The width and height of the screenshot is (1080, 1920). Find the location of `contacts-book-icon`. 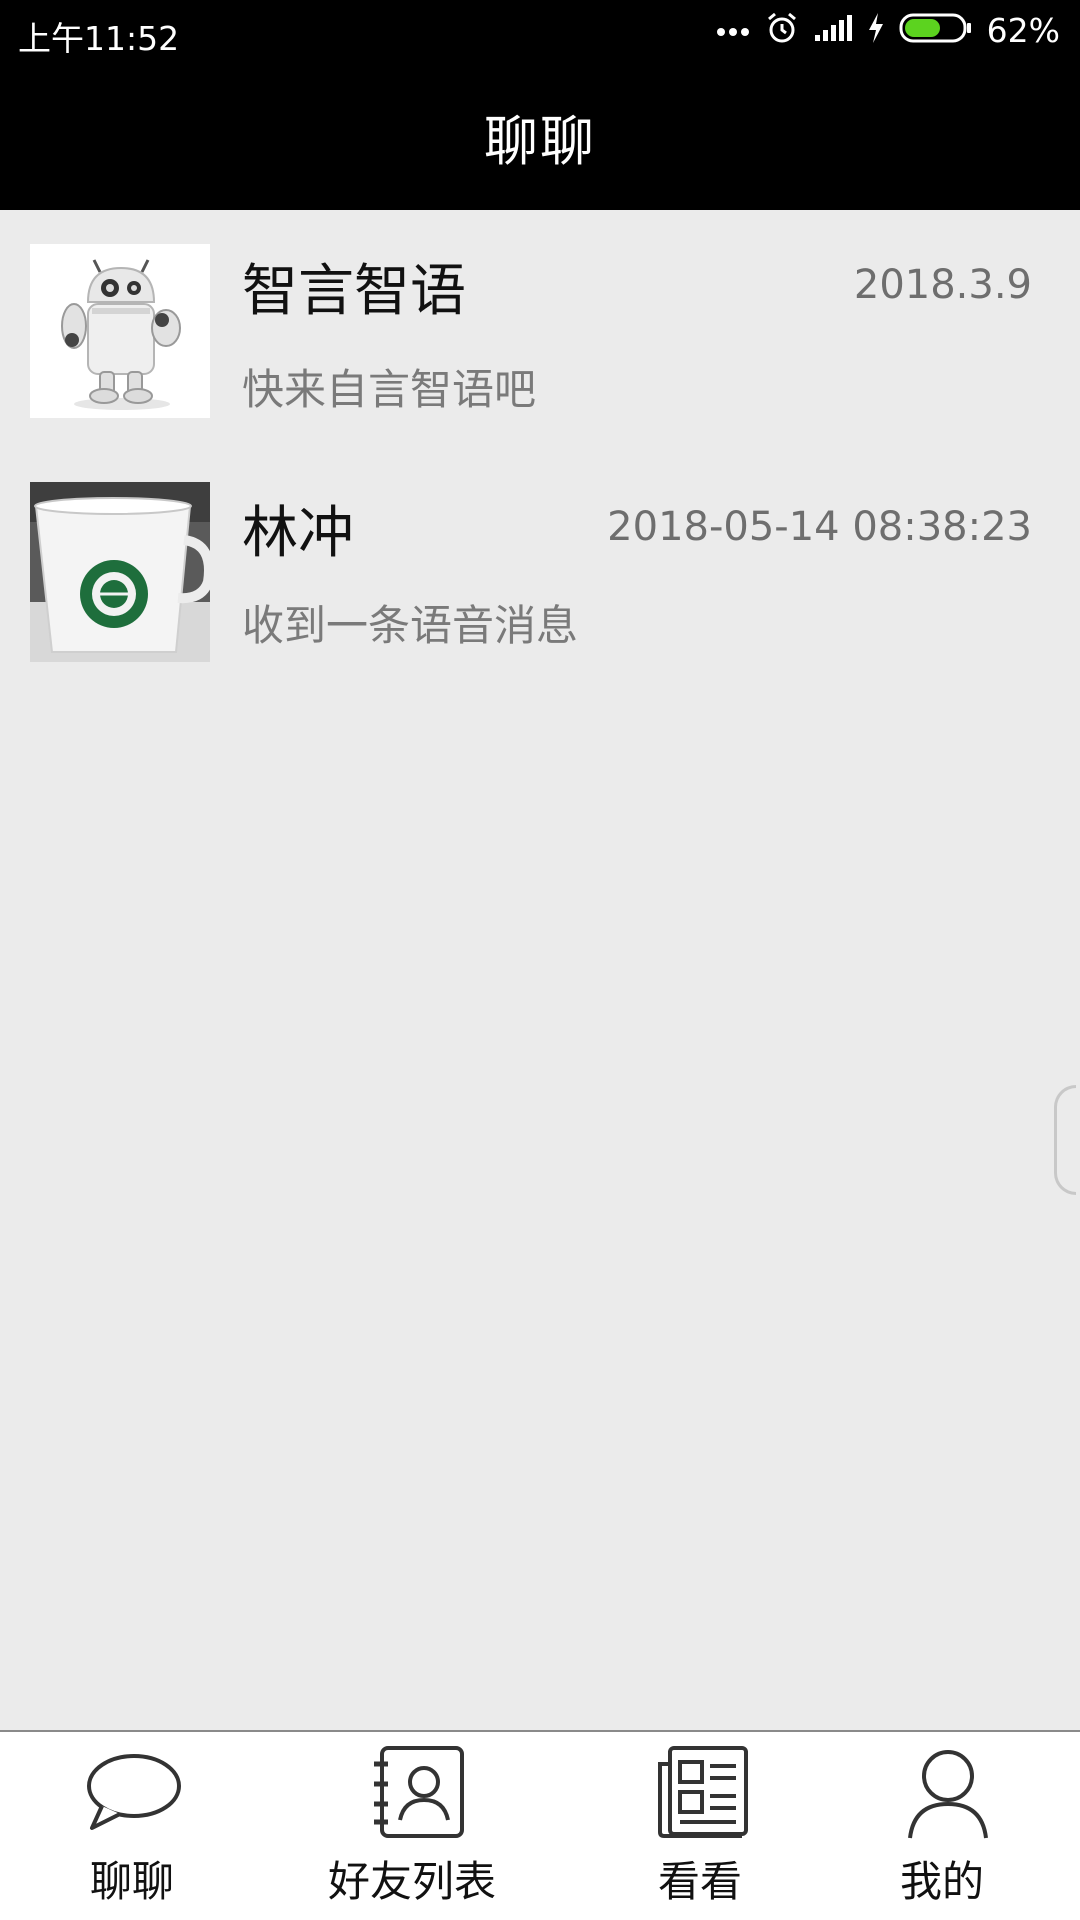

contacts-book-icon is located at coordinates (418, 1794).